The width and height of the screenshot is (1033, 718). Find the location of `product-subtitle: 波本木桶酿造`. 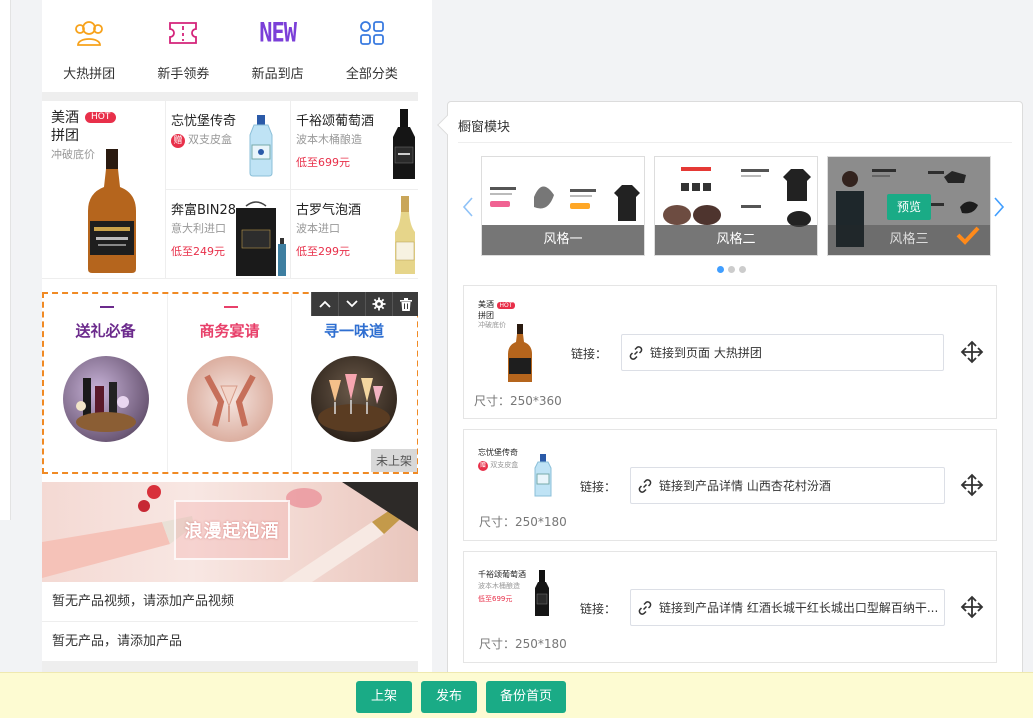

product-subtitle: 波本木桶酿造 is located at coordinates (329, 139).